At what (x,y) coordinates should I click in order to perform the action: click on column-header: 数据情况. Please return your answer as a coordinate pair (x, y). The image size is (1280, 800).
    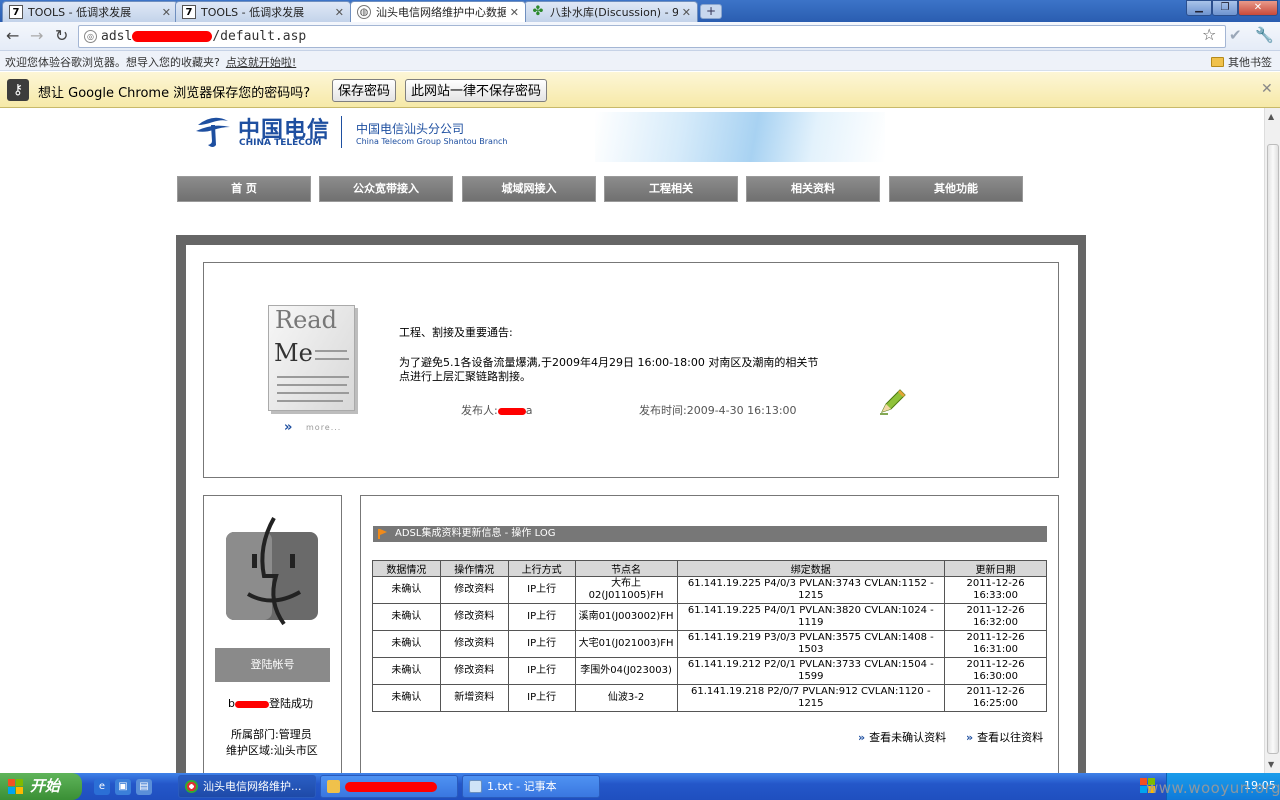
    Looking at the image, I should click on (406, 568).